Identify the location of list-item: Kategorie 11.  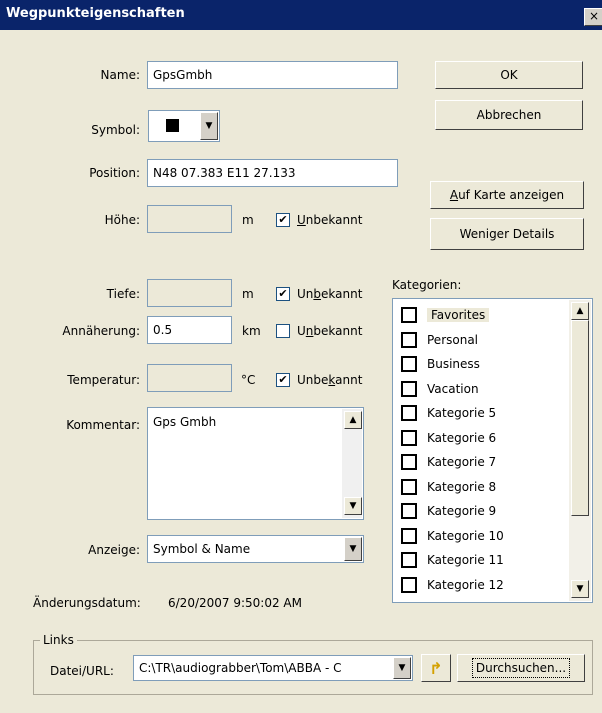
(452, 560).